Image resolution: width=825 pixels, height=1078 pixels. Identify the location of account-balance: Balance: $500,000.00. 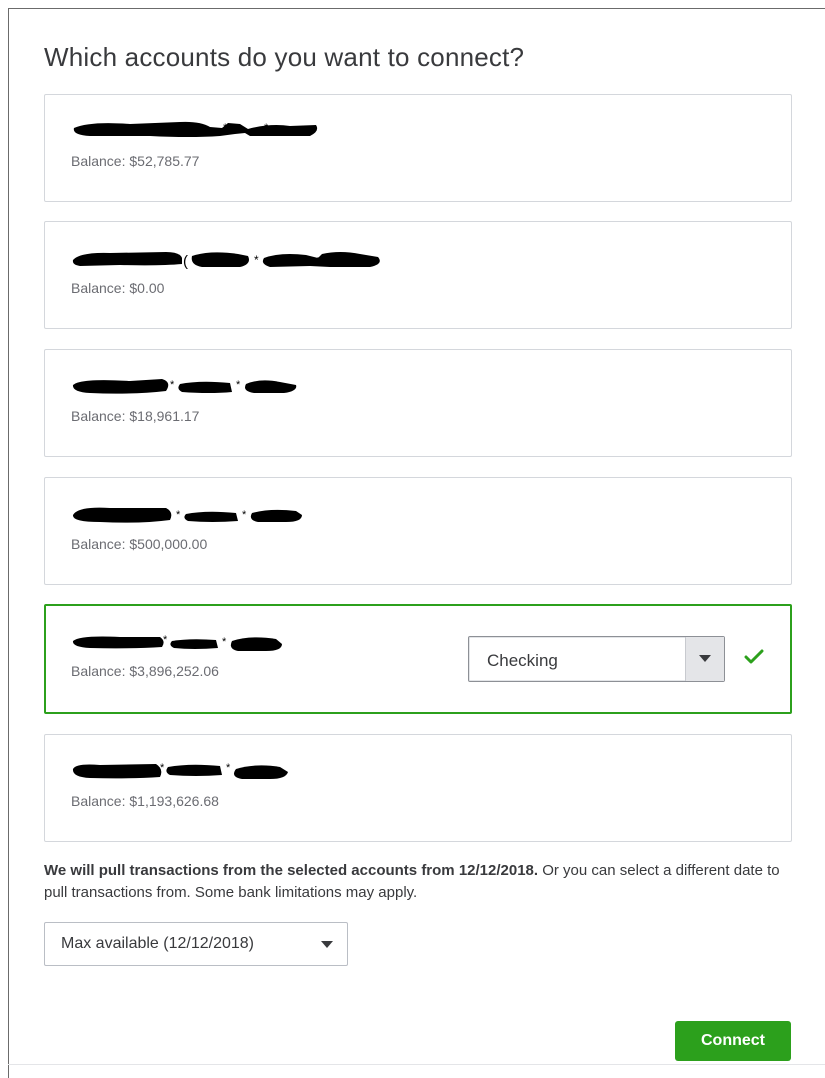
(139, 544).